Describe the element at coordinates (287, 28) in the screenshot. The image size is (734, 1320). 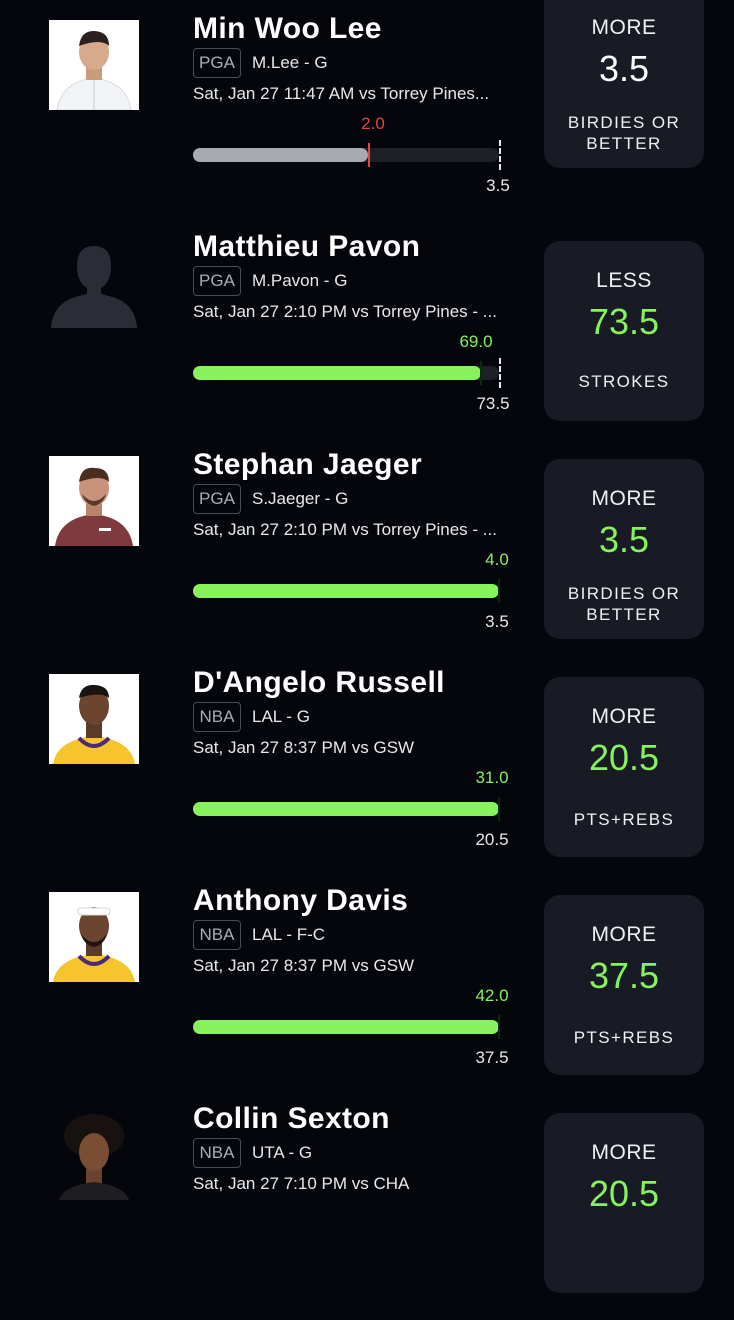
I see `player-name: Min Woo Lee` at that location.